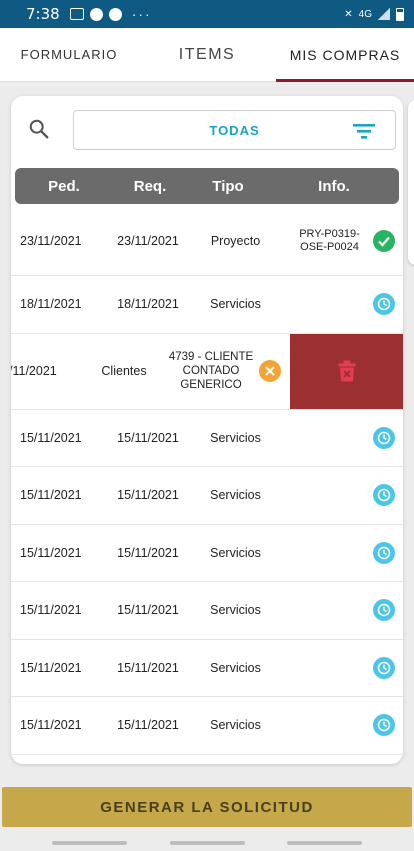 The image size is (414, 851). I want to click on adjacent-page-edge, so click(411, 182).